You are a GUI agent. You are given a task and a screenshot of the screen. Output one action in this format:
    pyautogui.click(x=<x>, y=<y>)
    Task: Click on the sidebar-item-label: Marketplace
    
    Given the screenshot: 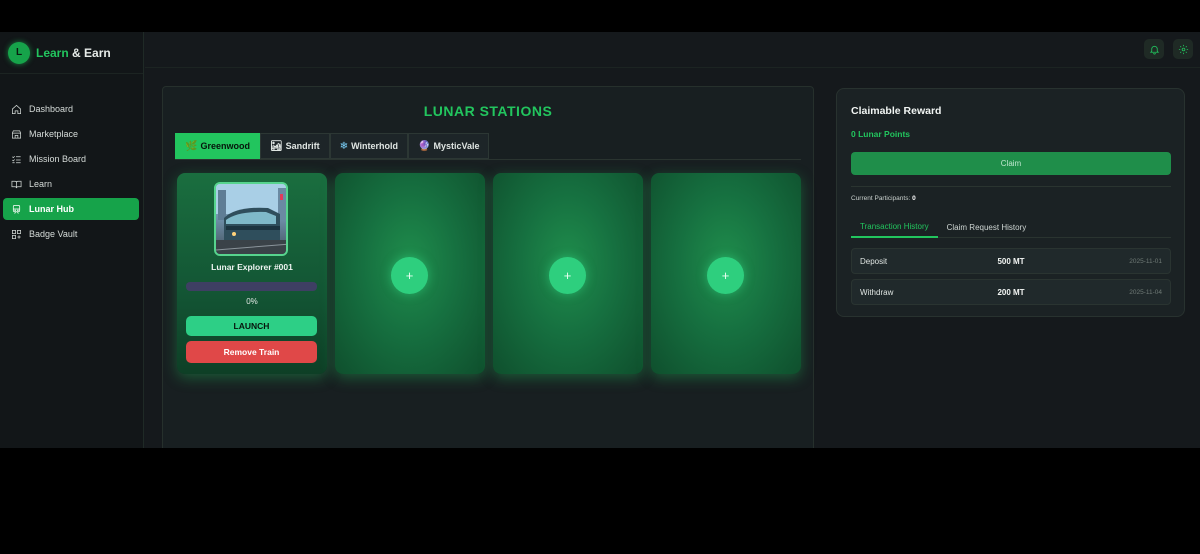 What is the action you would take?
    pyautogui.click(x=54, y=134)
    